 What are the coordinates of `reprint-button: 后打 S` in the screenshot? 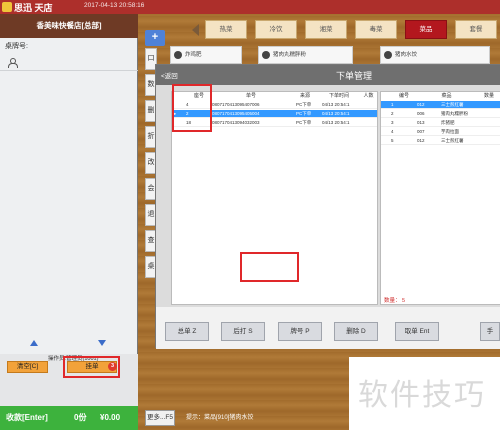 It's located at (243, 331).